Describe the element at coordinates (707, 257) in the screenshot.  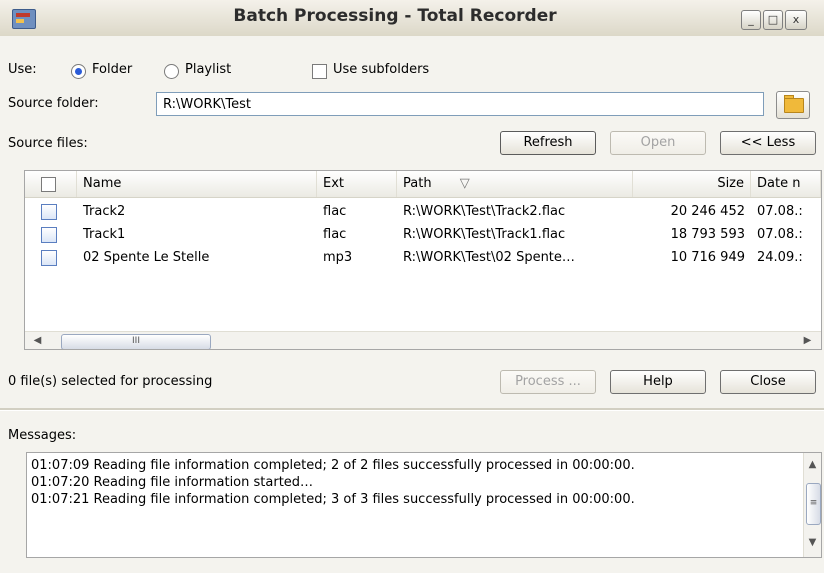
I see `file-size: 10 716 949` at that location.